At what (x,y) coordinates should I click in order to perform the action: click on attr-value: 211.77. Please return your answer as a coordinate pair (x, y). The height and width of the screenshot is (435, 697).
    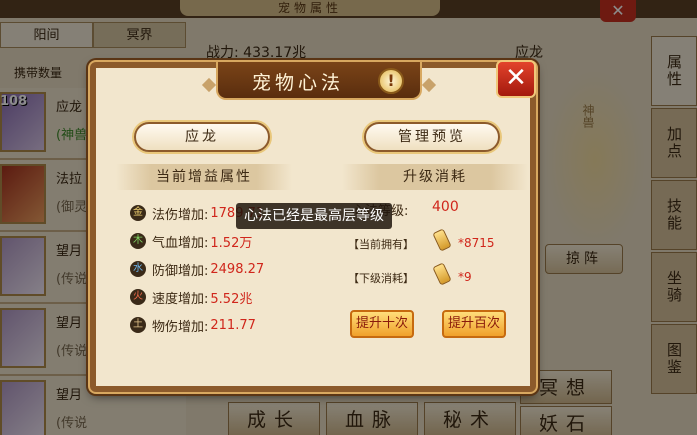
    Looking at the image, I should click on (233, 325).